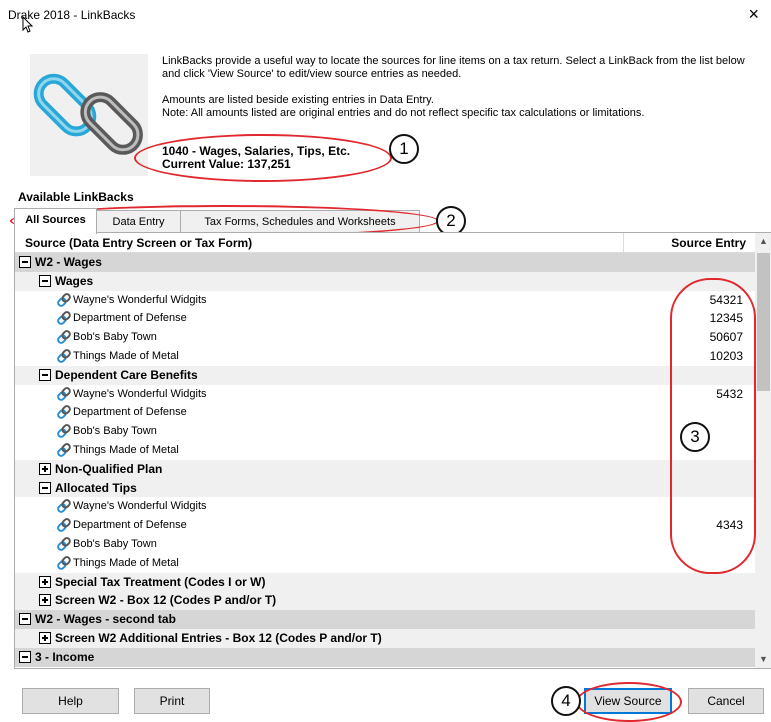  Describe the element at coordinates (385, 300) in the screenshot. I see `tree-item-row: Wayne's Wonderful Widgits 54321` at that location.